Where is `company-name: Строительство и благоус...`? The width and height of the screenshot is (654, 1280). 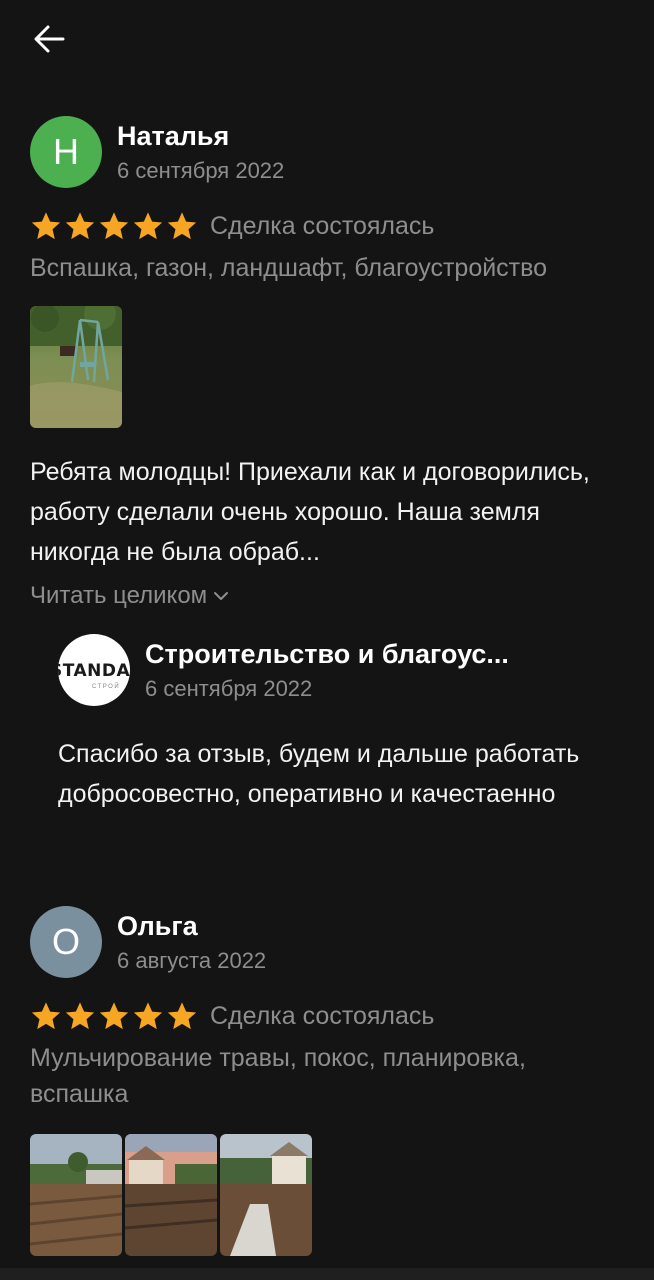
company-name: Строительство и благоус... is located at coordinates (327, 654).